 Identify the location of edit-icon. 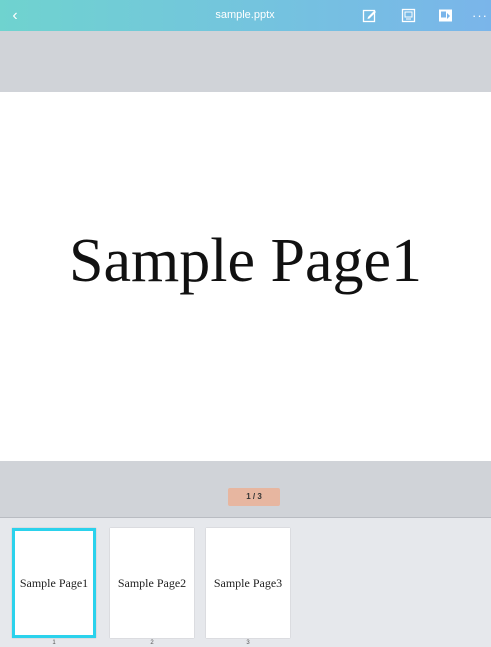
(369, 16).